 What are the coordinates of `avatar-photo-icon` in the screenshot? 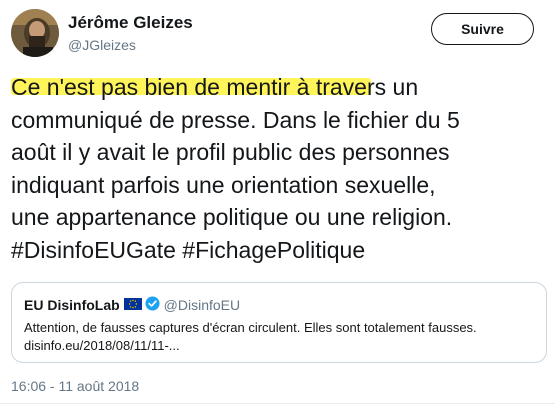 It's located at (35, 33).